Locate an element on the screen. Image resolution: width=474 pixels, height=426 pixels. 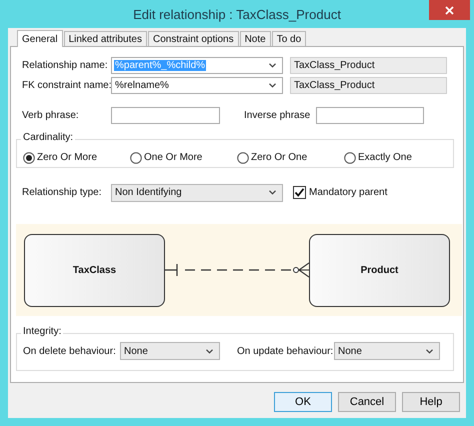
window-title: Edit relationship : TaxClass_Product is located at coordinates (237, 14).